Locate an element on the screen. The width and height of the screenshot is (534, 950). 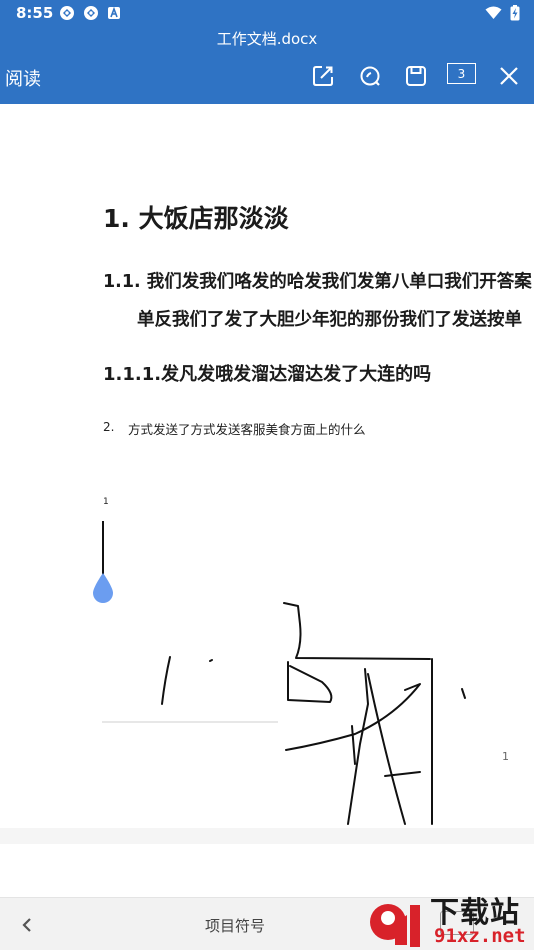
search-icon is located at coordinates (370, 76).